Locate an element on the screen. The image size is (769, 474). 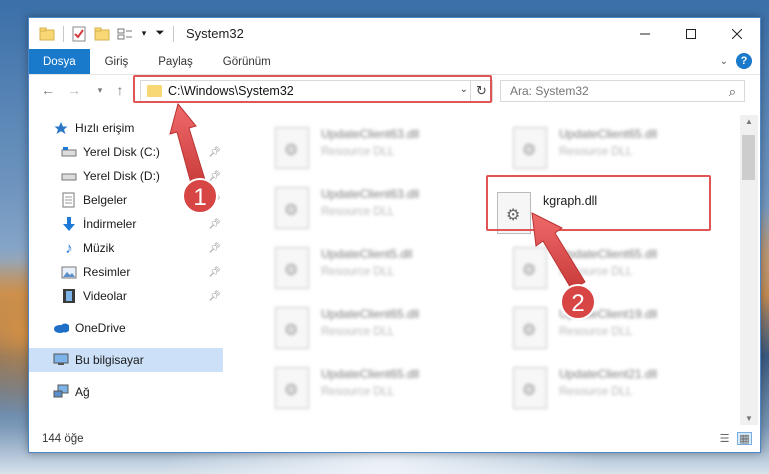
computer-icon is located at coordinates (61, 360).